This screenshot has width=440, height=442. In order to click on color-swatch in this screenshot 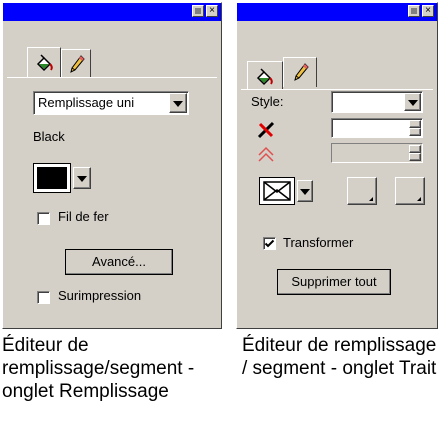, I will do `click(52, 178)`.